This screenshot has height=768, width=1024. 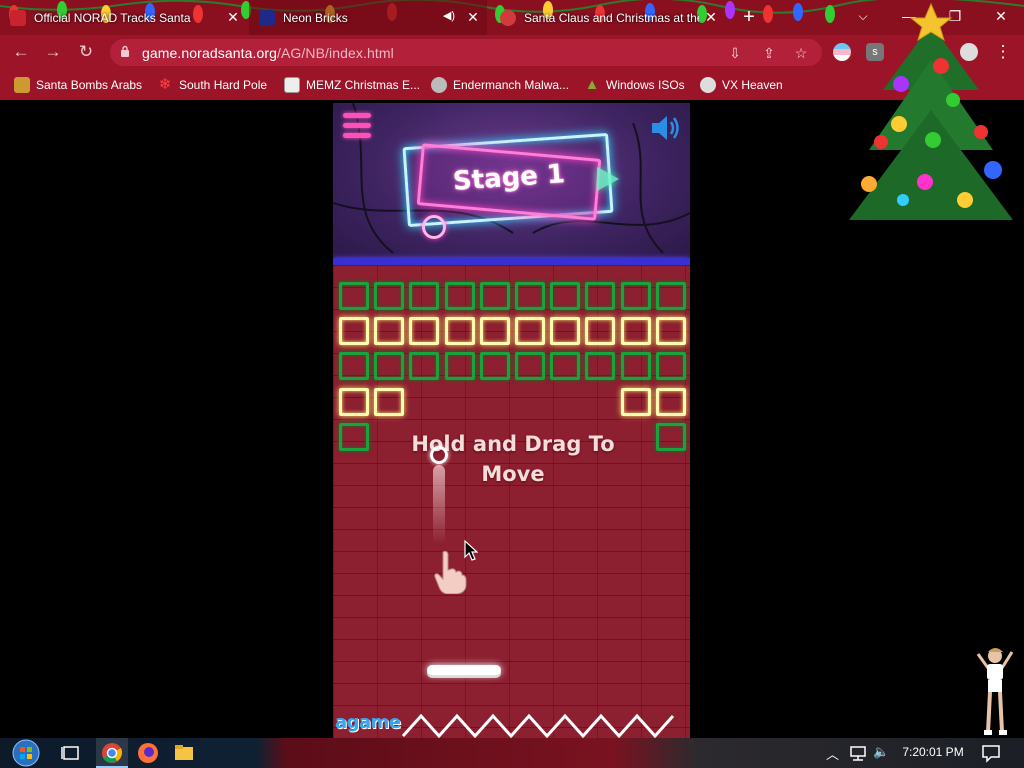 What do you see at coordinates (26, 753) in the screenshot?
I see `windows-start-icon` at bounding box center [26, 753].